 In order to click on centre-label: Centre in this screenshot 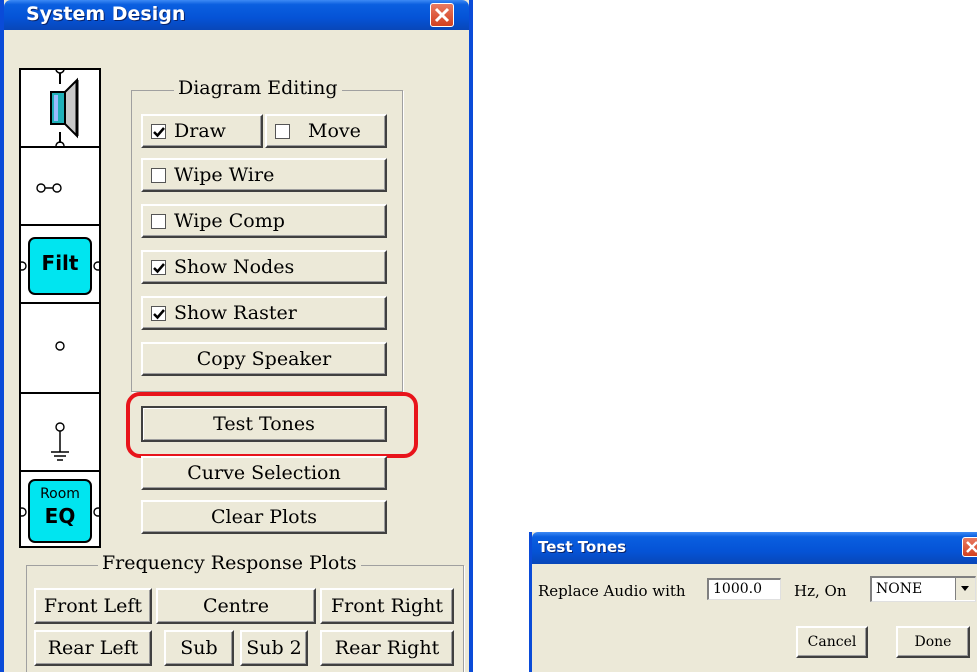, I will do `click(236, 606)`.